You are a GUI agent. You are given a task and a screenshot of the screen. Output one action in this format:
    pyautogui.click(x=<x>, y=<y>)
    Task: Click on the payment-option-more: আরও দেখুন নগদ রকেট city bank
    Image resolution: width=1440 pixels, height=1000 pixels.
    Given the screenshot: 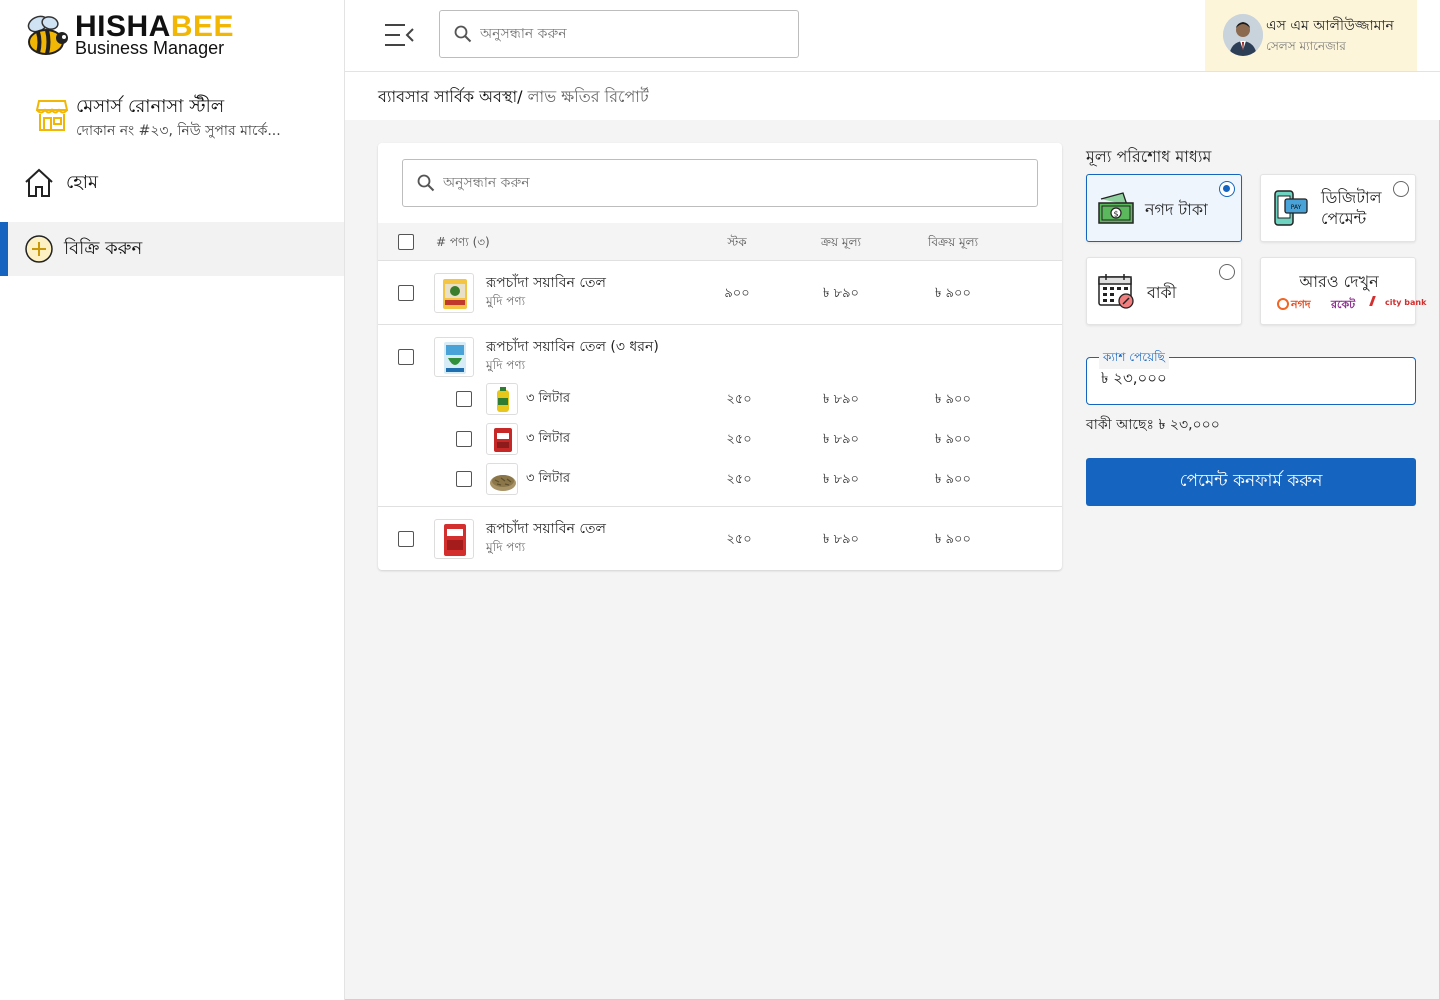 What is the action you would take?
    pyautogui.click(x=1343, y=291)
    